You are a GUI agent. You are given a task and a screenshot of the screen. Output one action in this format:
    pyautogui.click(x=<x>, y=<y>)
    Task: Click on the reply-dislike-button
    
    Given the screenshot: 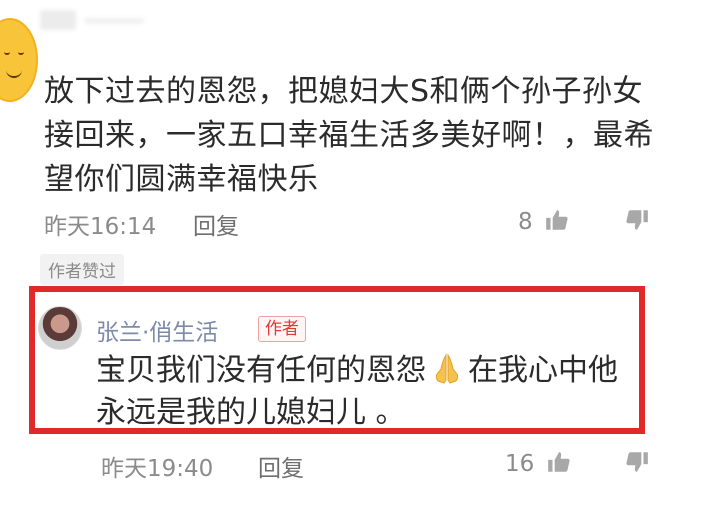 What is the action you would take?
    pyautogui.click(x=635, y=463)
    